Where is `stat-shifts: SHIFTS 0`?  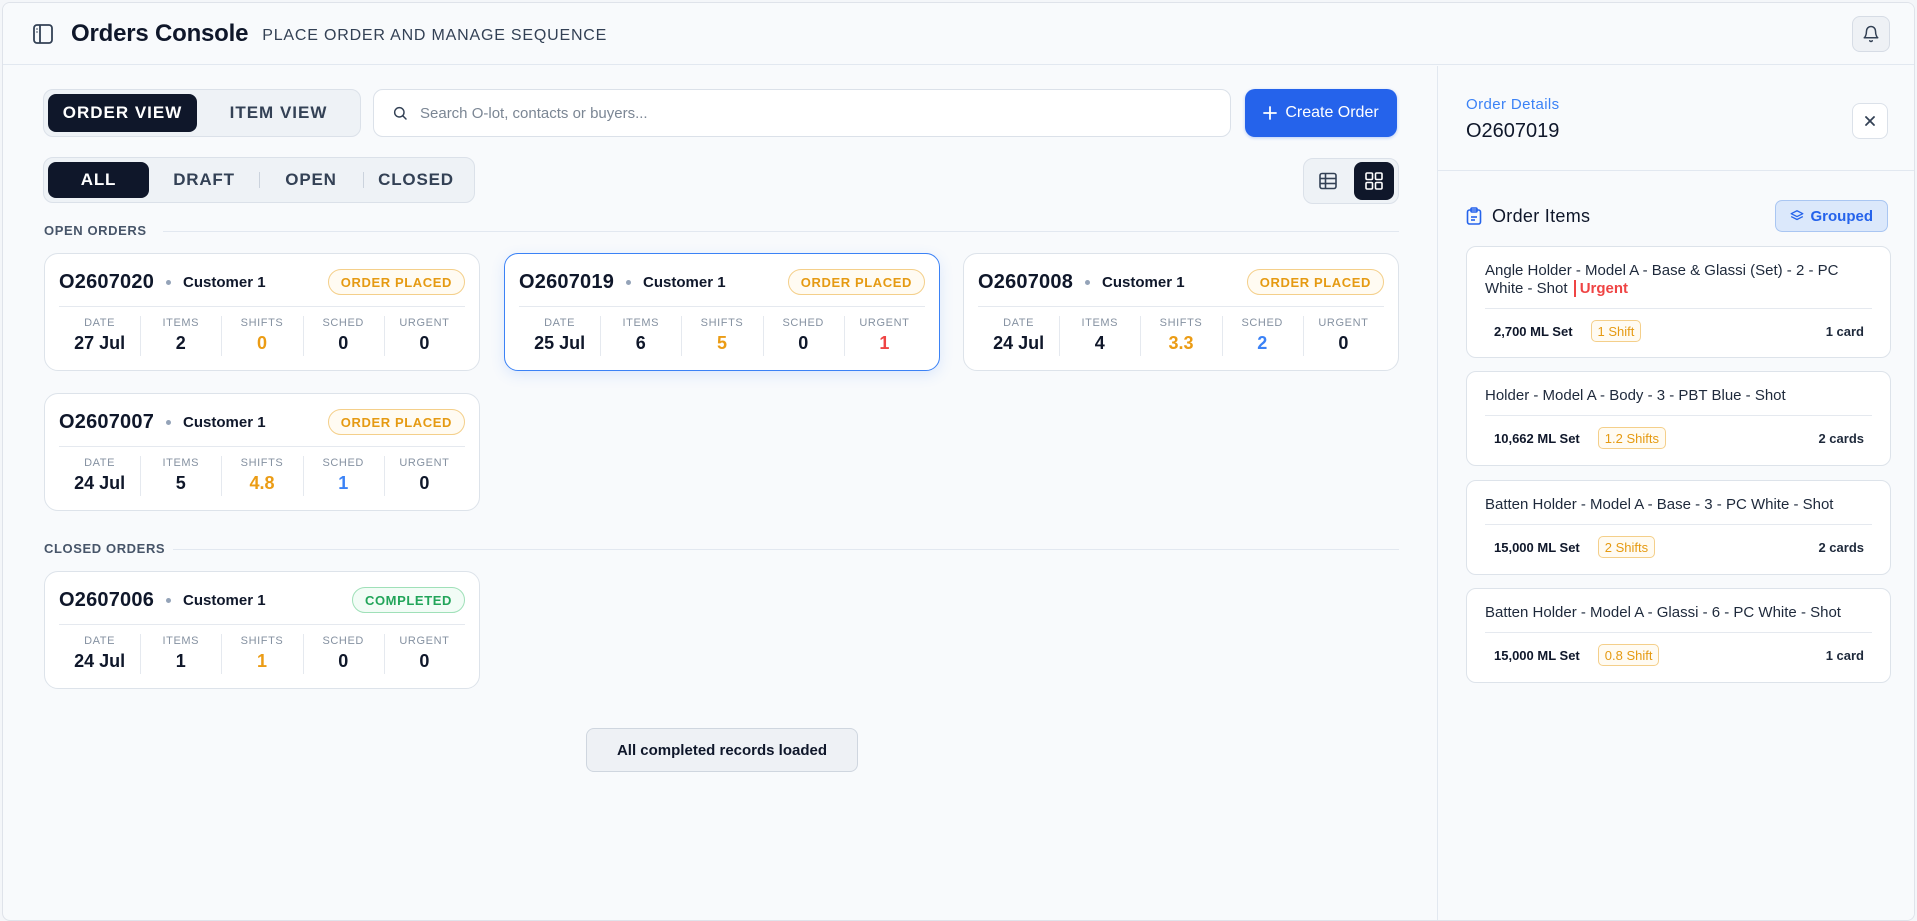
stat-shifts: SHIFTS 0 is located at coordinates (261, 339).